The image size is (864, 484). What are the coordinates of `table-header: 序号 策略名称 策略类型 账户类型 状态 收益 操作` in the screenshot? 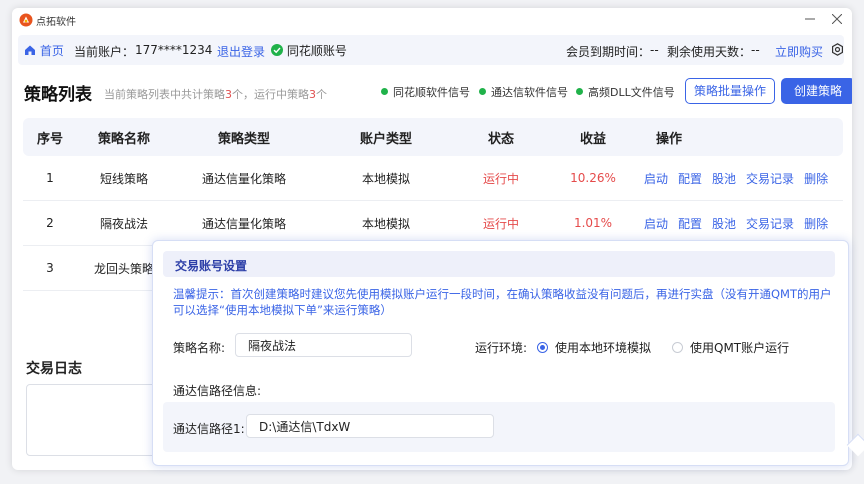 It's located at (433, 137).